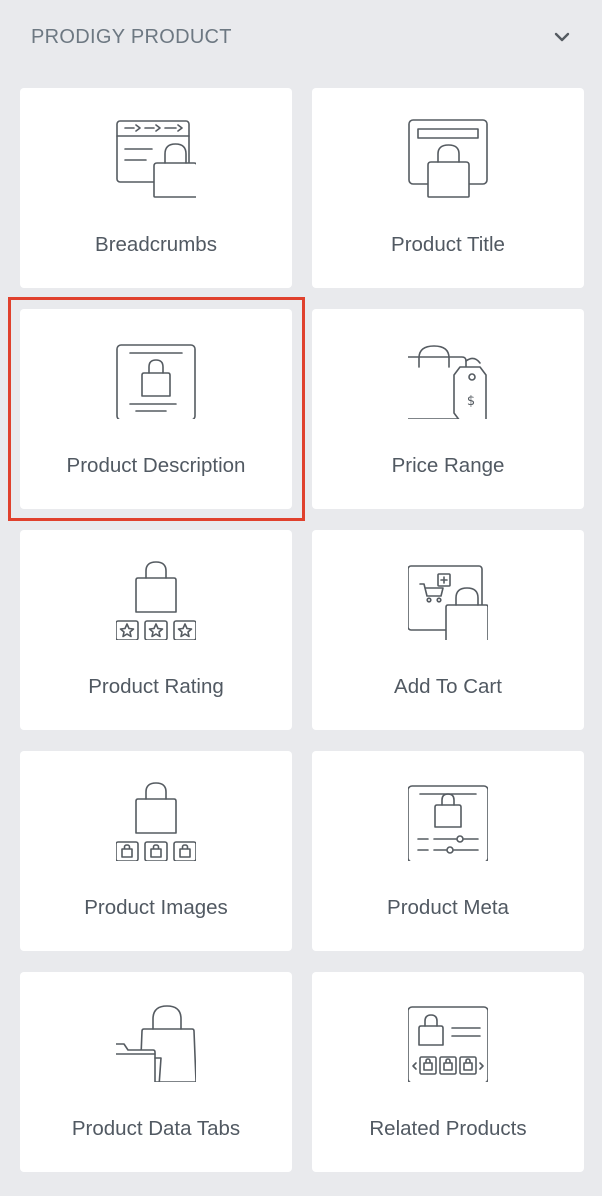  I want to click on add-to-cart-icon, so click(448, 600).